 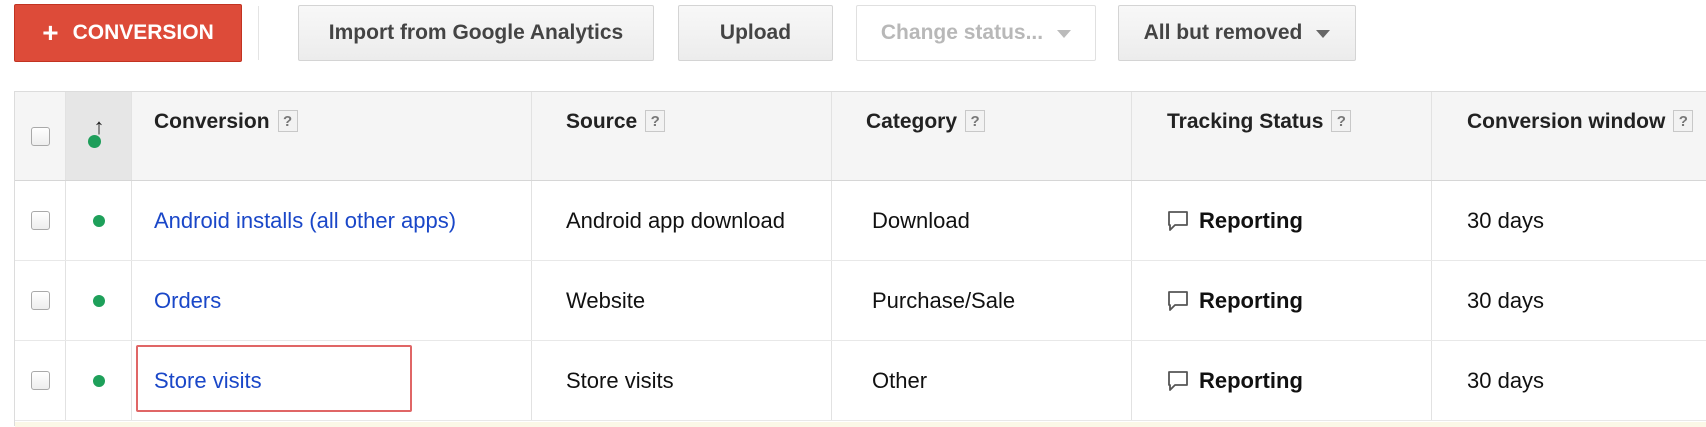 What do you see at coordinates (258, 33) in the screenshot?
I see `toolbar-separator` at bounding box center [258, 33].